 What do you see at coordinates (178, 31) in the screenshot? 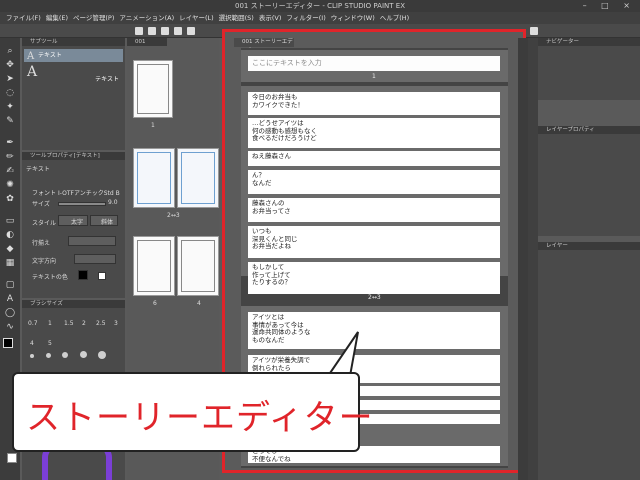
I see `undo-icon` at bounding box center [178, 31].